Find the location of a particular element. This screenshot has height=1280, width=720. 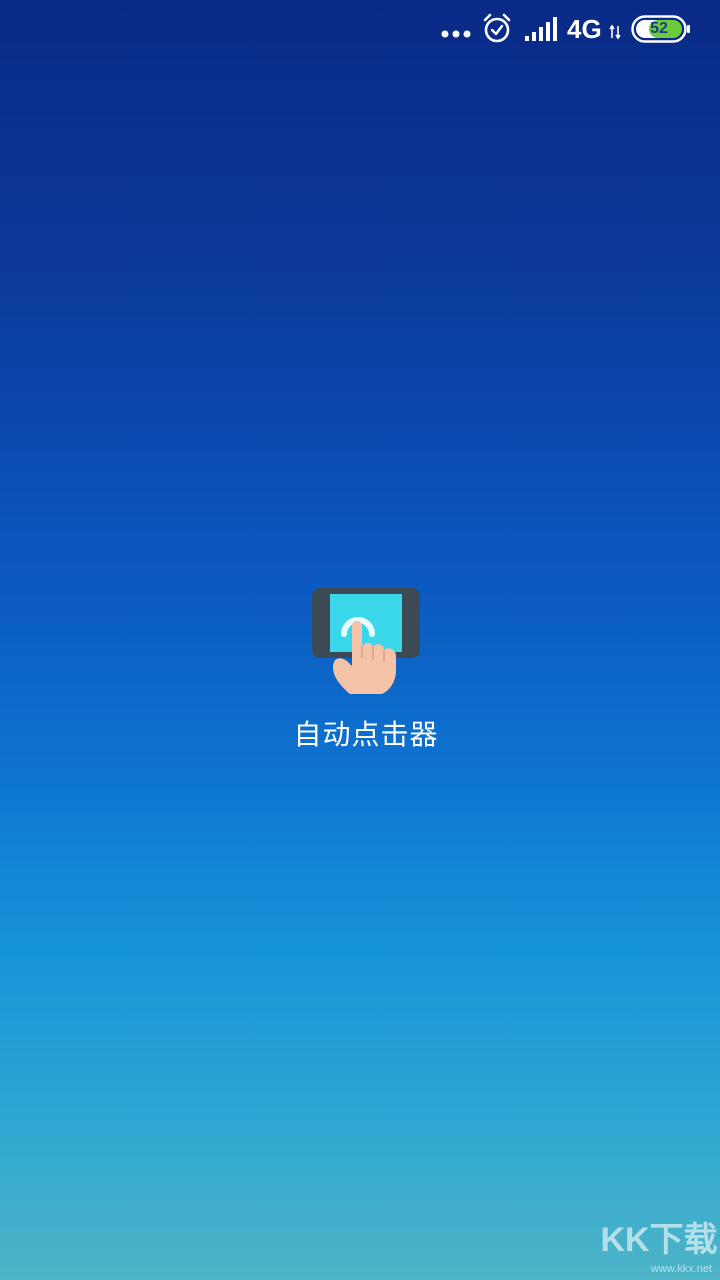

signal-icon is located at coordinates (543, 28).